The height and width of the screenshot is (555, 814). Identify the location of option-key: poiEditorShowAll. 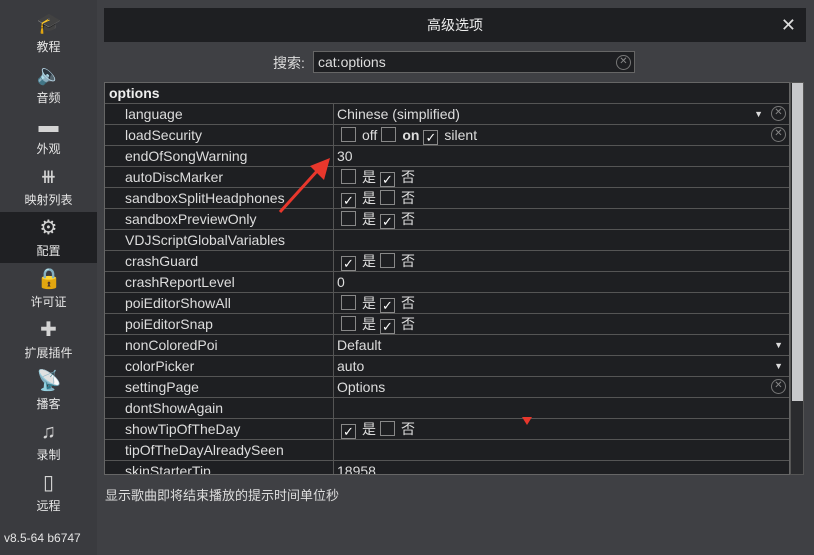
(219, 303).